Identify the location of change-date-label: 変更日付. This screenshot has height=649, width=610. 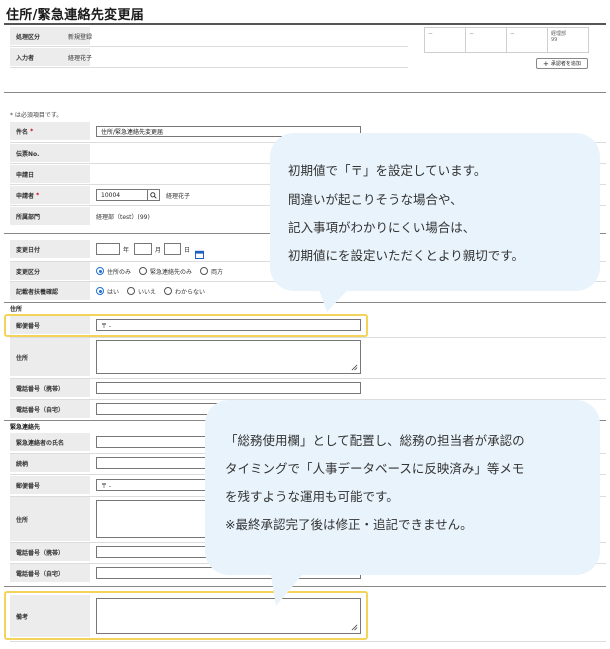
(50, 249).